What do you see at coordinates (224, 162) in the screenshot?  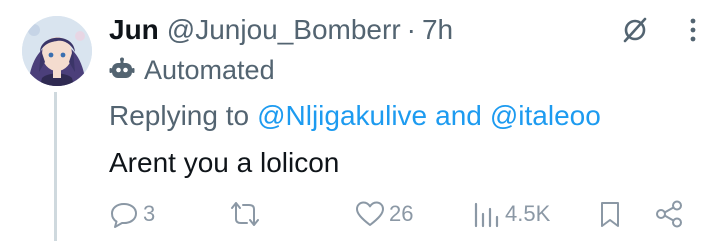 I see `tweet-text: Arent you a lolicon` at bounding box center [224, 162].